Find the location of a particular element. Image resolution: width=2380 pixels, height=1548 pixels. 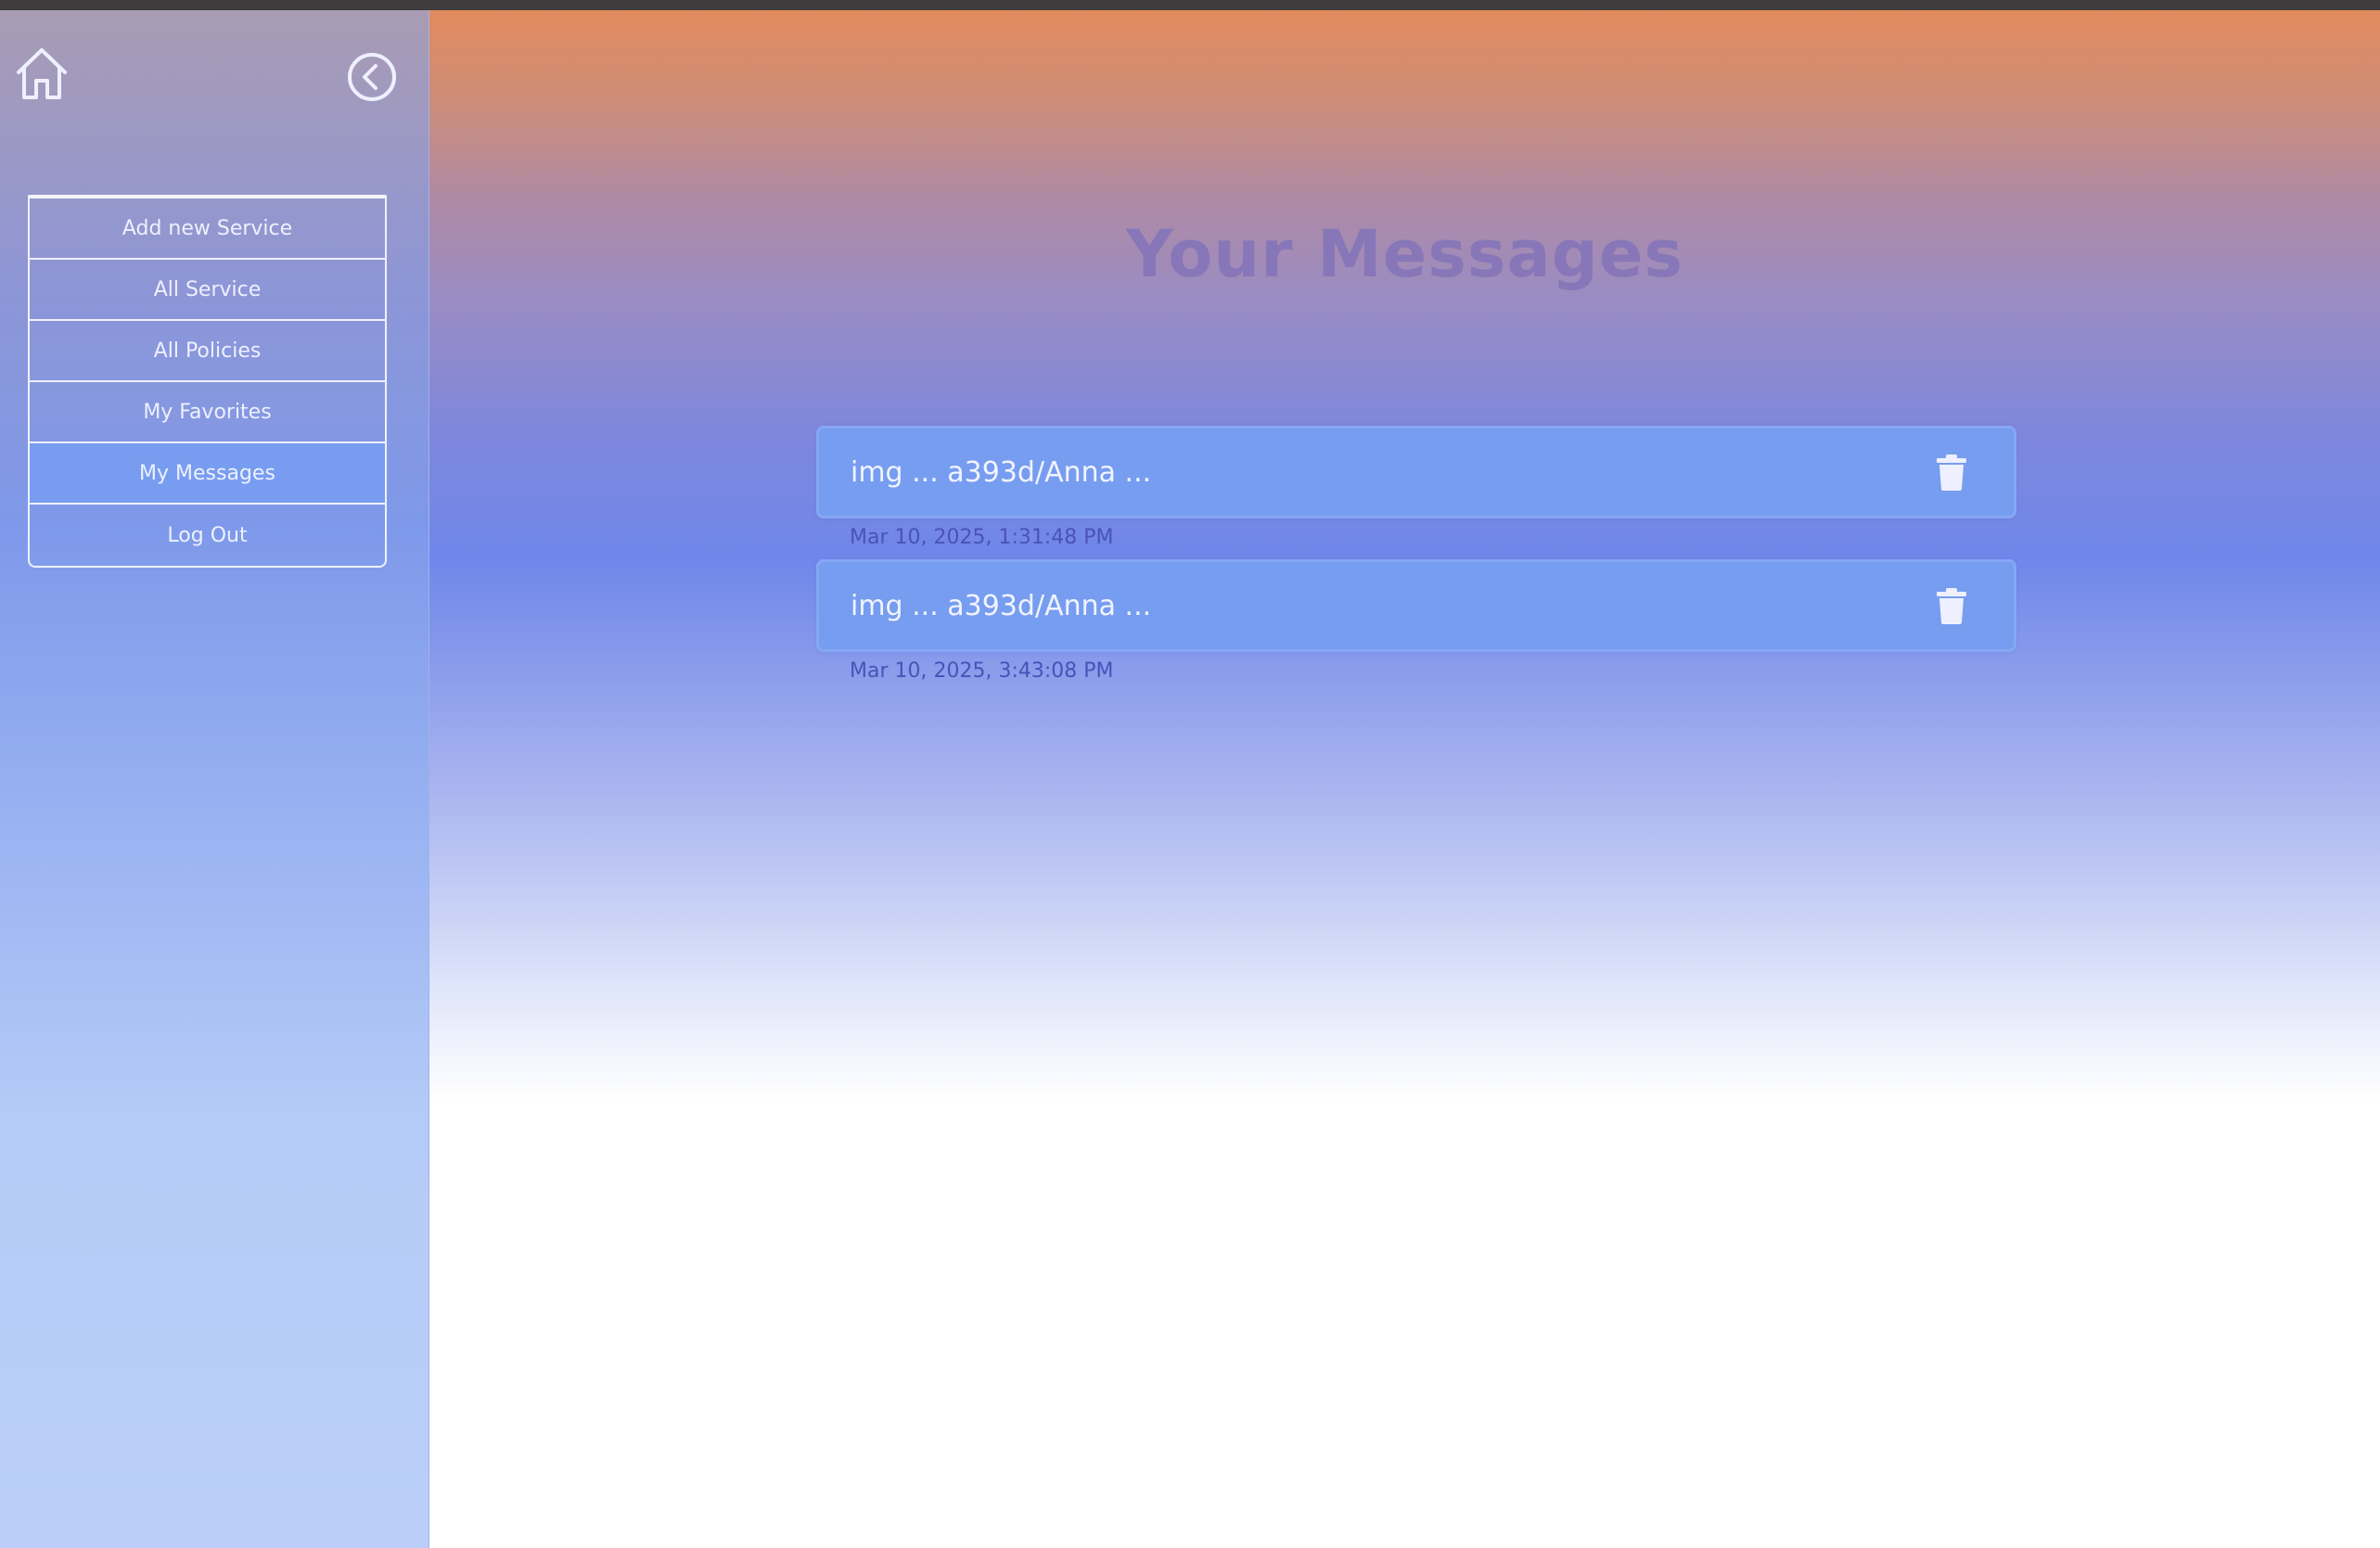

message-date: Mar 10, 2025, 3:43:08 PM is located at coordinates (982, 671).